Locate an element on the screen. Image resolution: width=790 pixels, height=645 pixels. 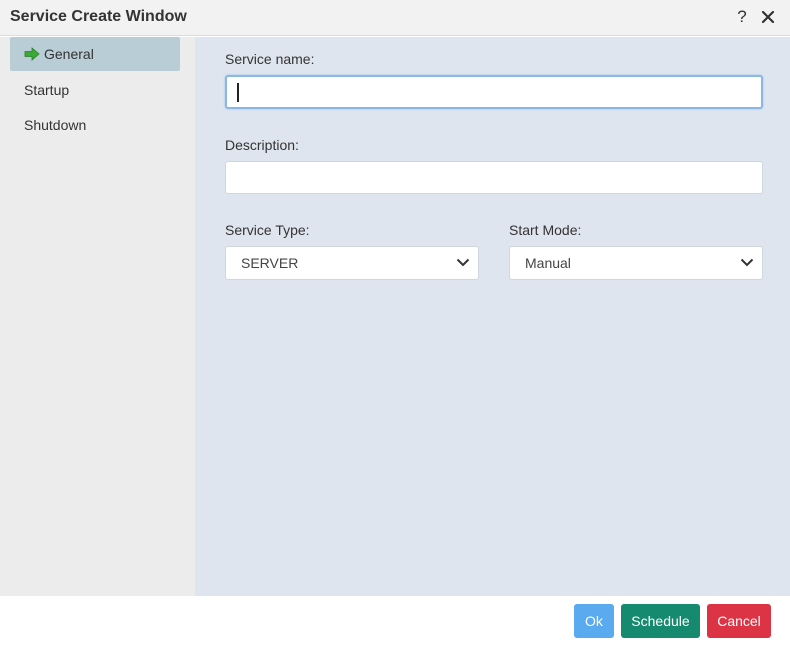
sidebar-item-startup: Startup is located at coordinates (95, 90).